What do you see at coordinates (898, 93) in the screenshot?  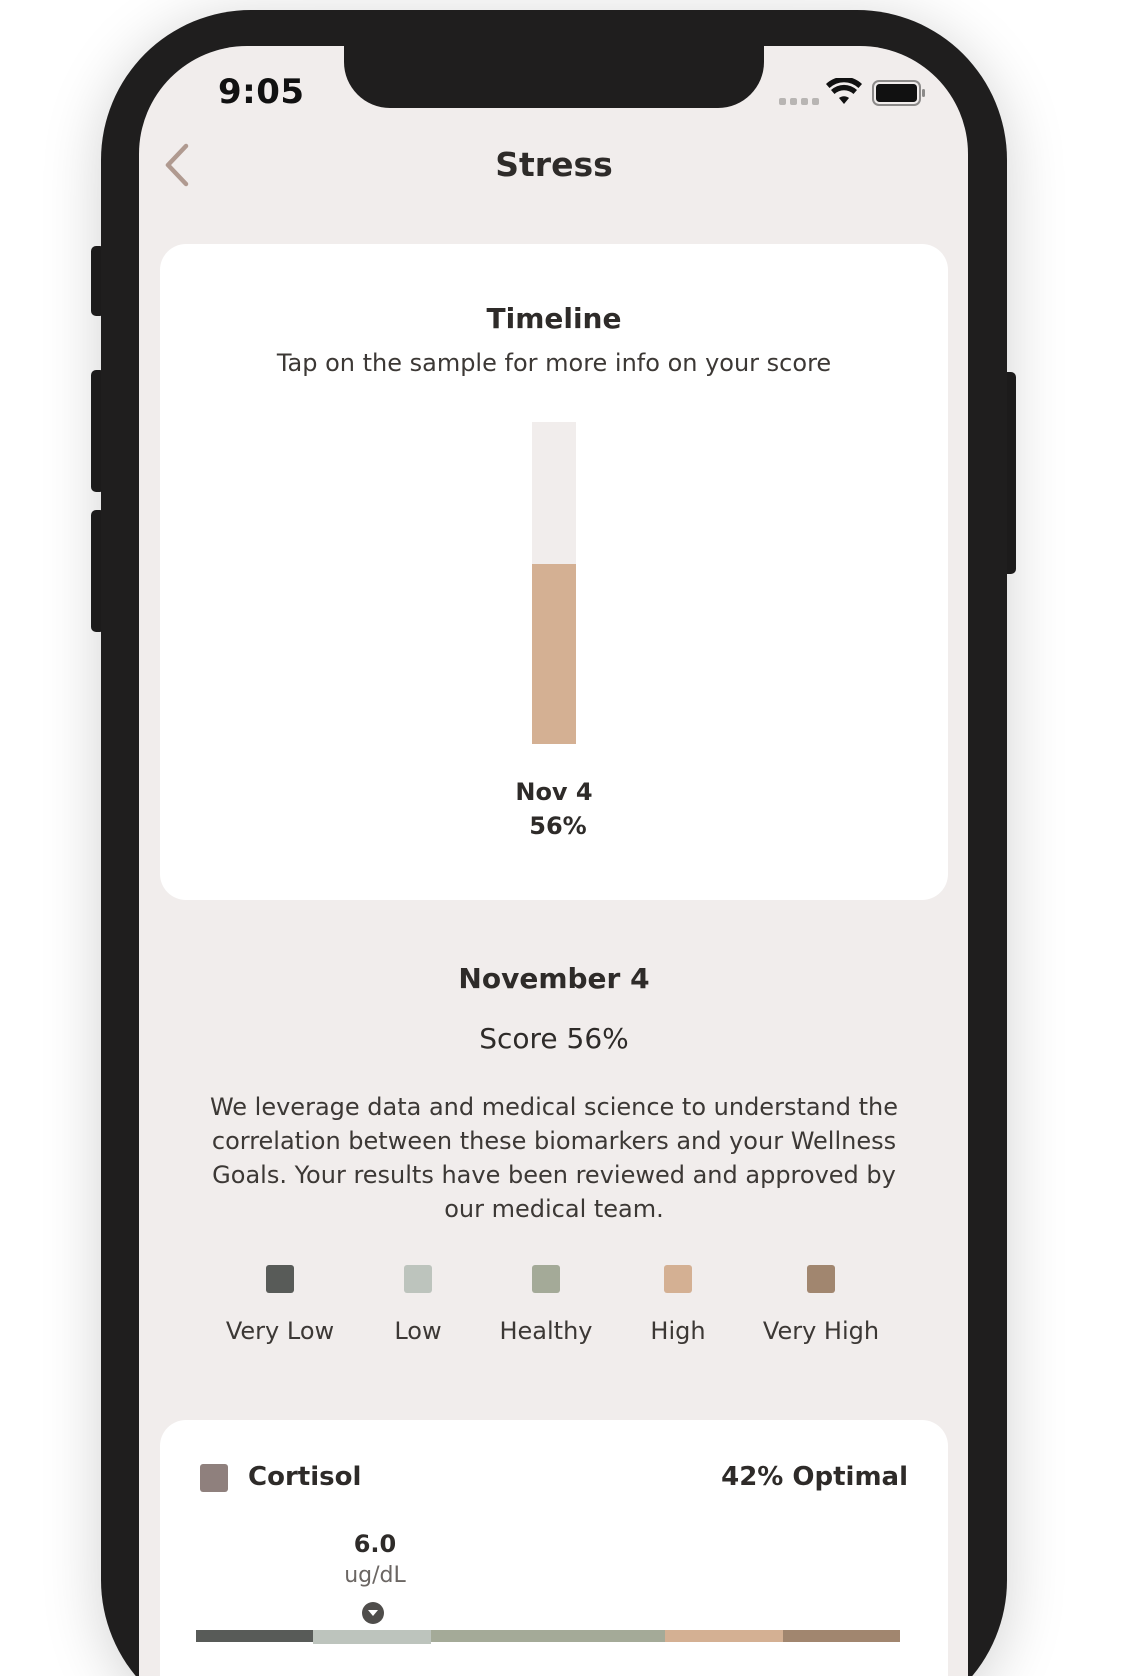 I see `battery-icon` at bounding box center [898, 93].